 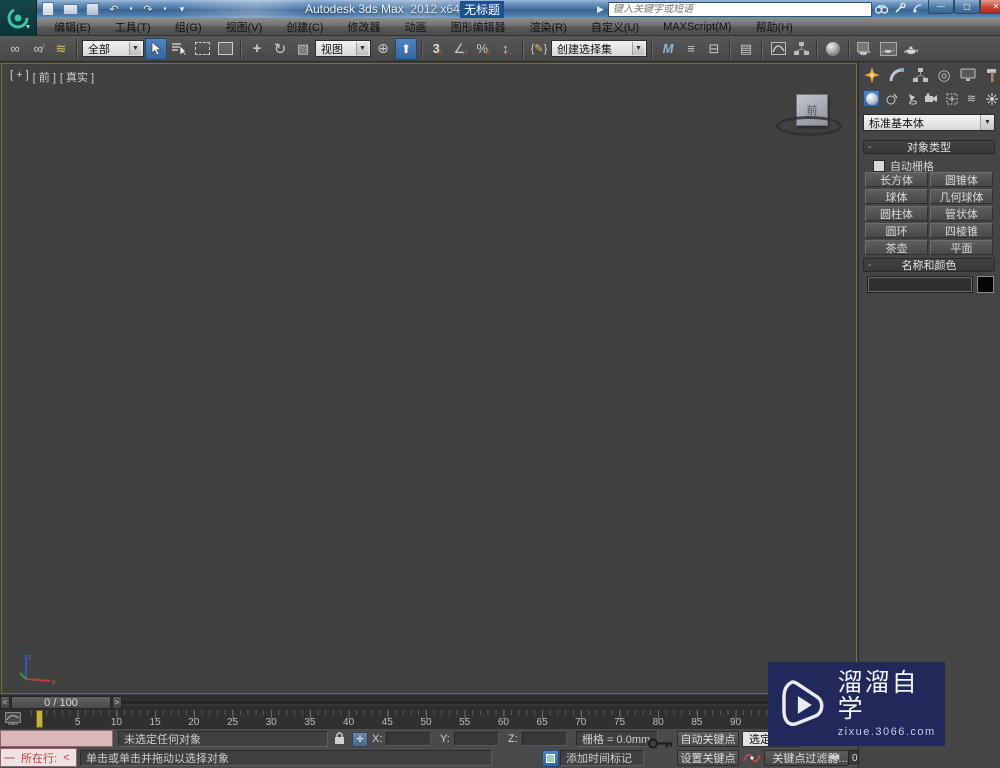 What do you see at coordinates (991, 98) in the screenshot?
I see `subtab-systems-icon` at bounding box center [991, 98].